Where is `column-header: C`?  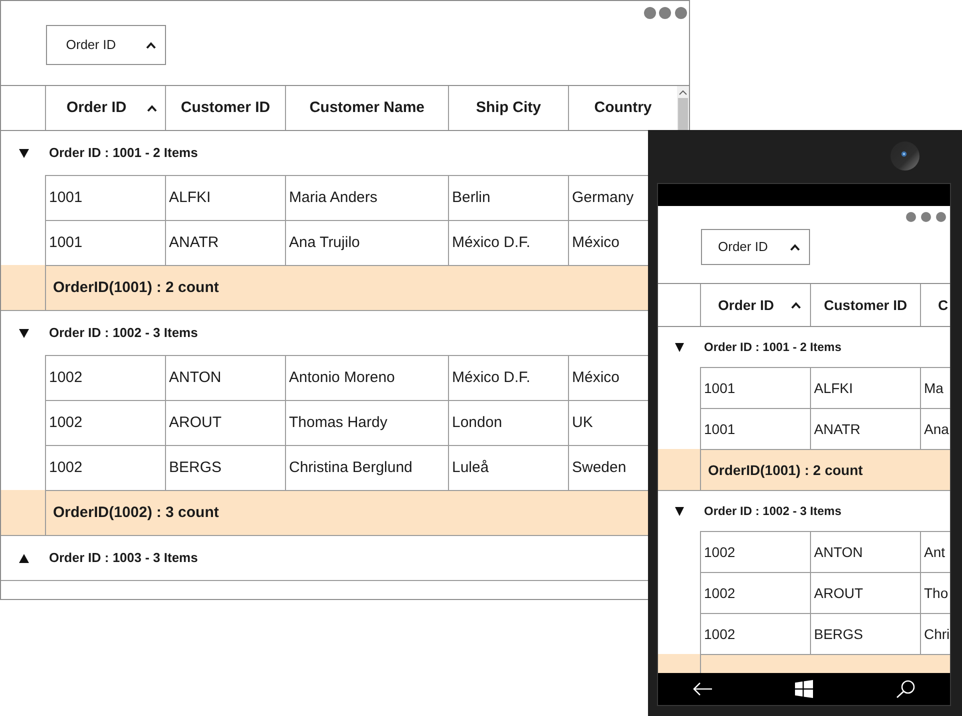 column-header: C is located at coordinates (935, 305).